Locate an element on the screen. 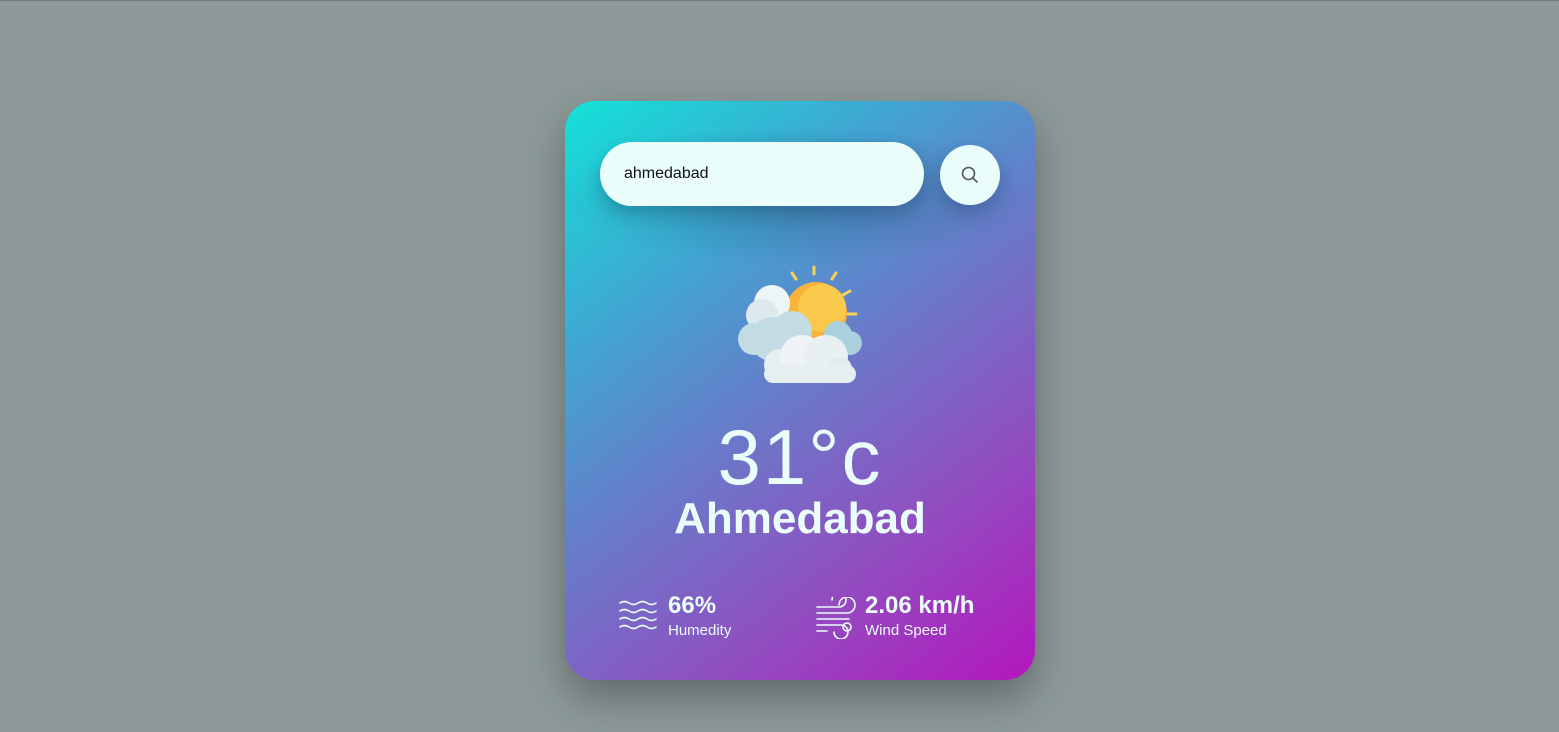 Image resolution: width=1559 pixels, height=732 pixels. city-name: Ahmedabad is located at coordinates (800, 518).